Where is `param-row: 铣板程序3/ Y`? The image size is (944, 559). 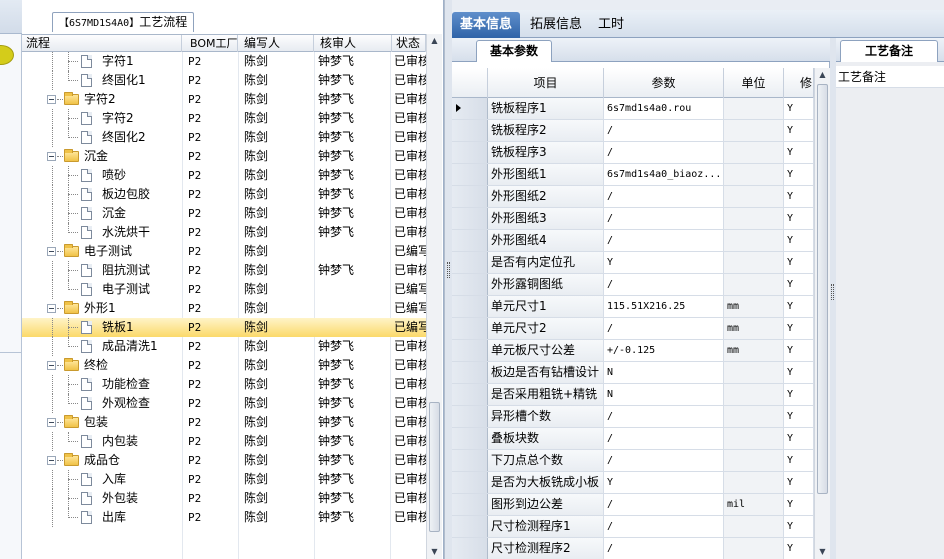
param-row: 铣板程序3/ Y is located at coordinates (633, 153).